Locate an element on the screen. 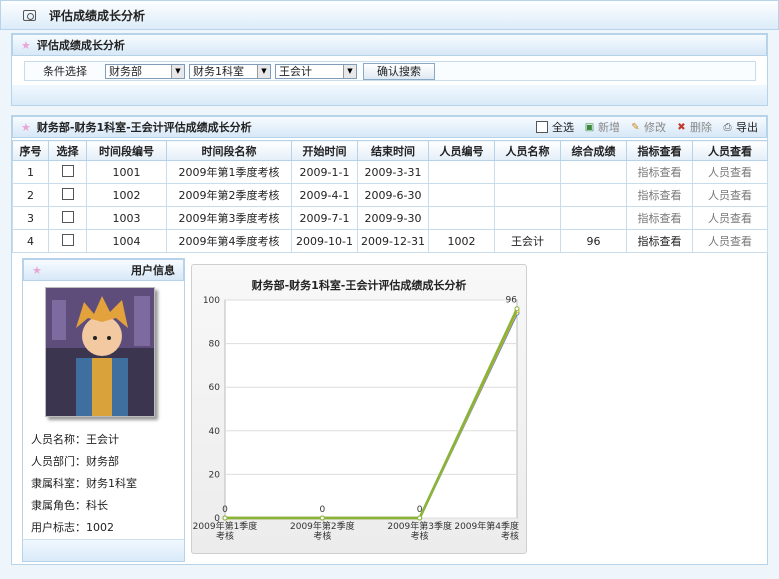 The height and width of the screenshot is (579, 779). user-field-role: 隶属角色：科长 is located at coordinates (69, 505).